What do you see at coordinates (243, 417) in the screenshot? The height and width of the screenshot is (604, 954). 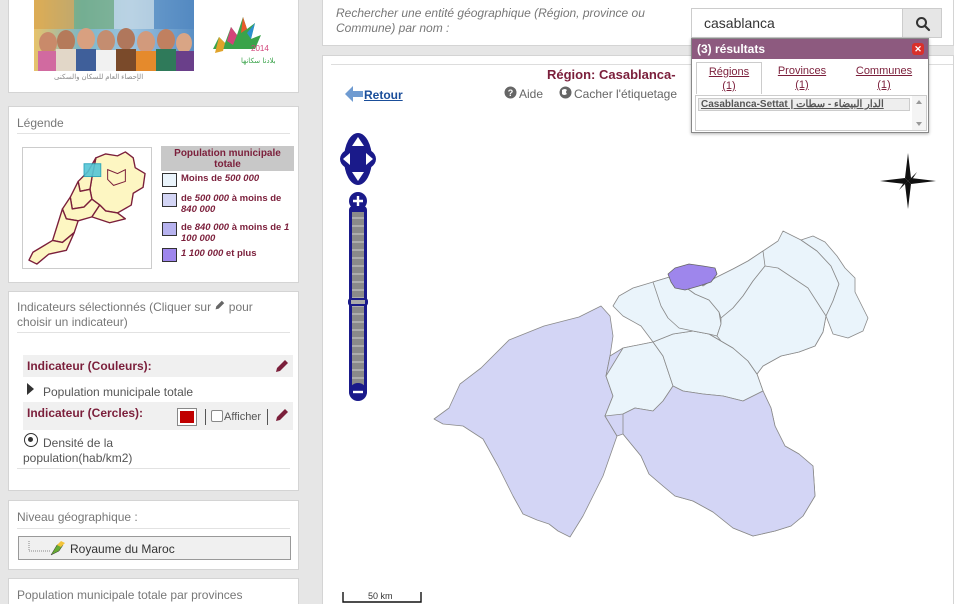 I see `show-circles-label: Afficher` at bounding box center [243, 417].